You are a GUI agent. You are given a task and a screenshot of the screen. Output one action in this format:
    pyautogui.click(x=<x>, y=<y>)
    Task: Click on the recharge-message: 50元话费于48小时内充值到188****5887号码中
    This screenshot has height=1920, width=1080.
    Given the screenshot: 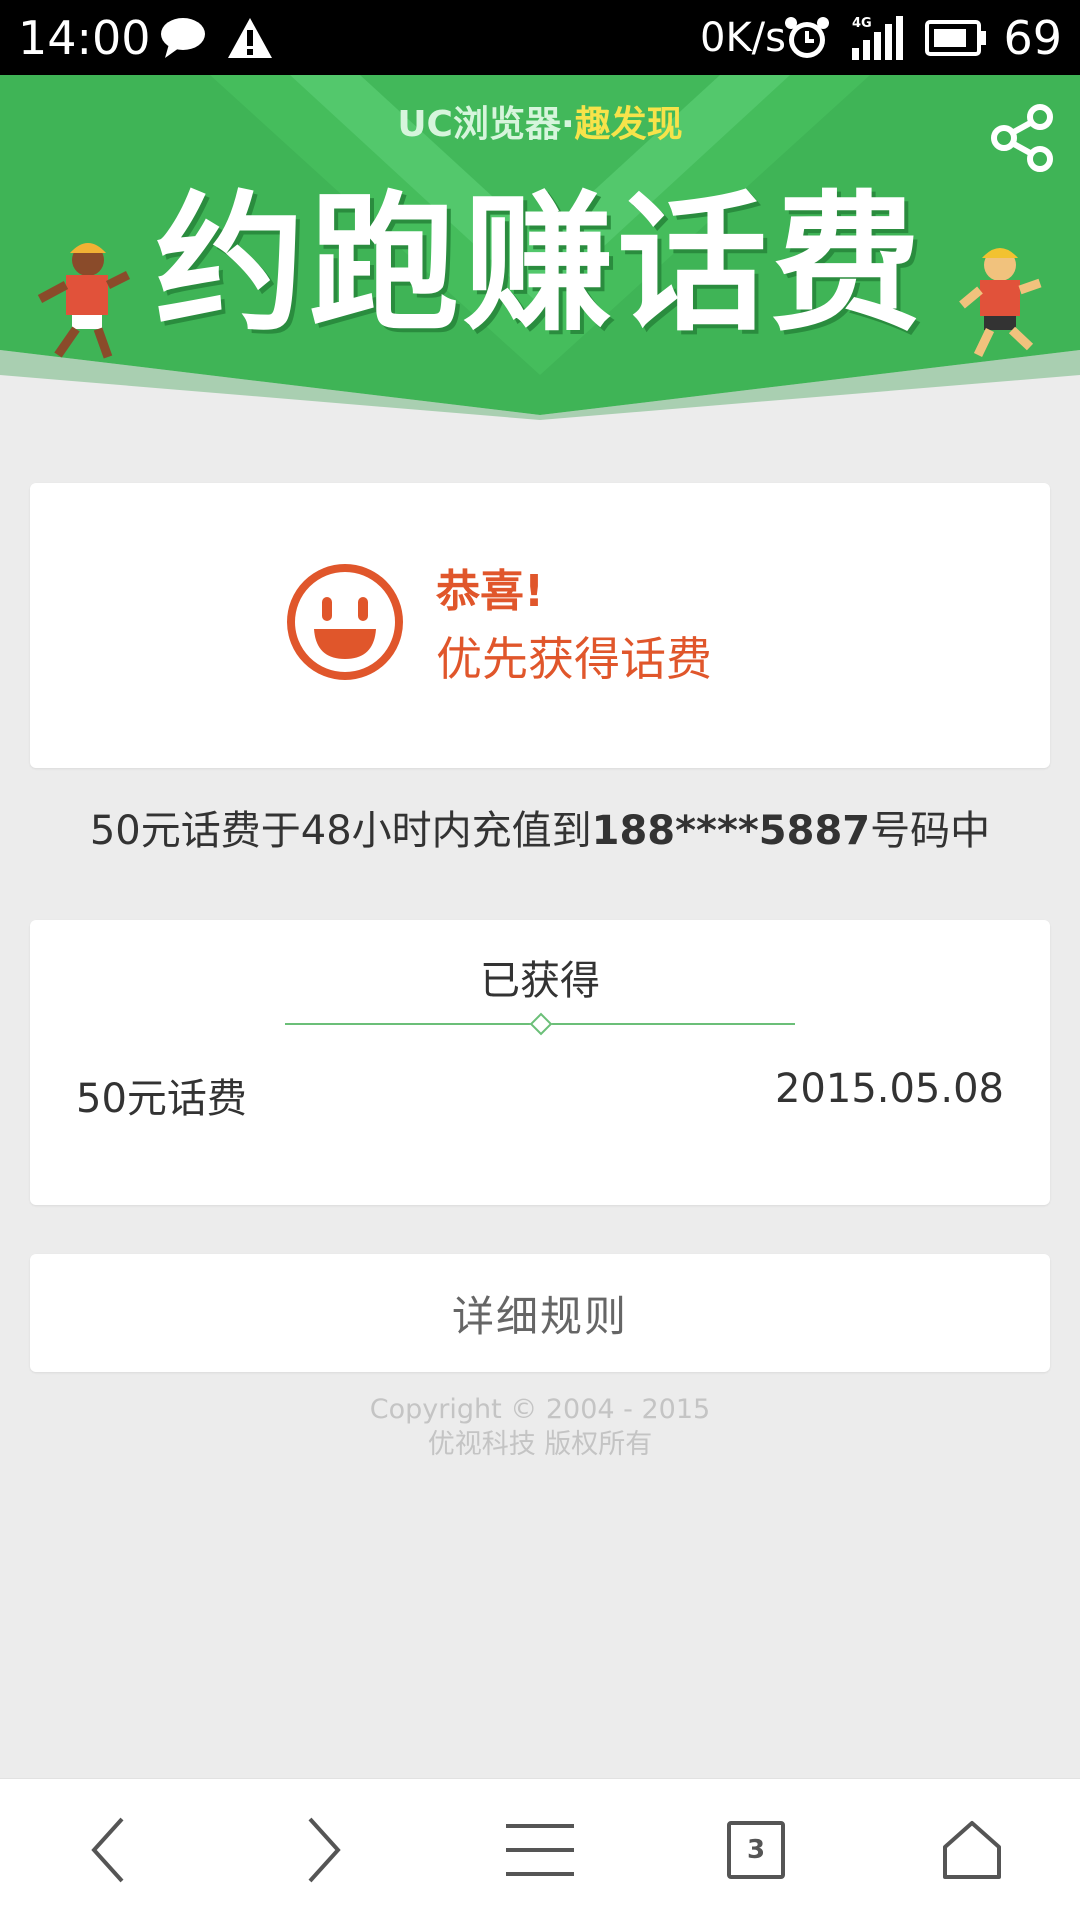 What is the action you would take?
    pyautogui.click(x=540, y=827)
    